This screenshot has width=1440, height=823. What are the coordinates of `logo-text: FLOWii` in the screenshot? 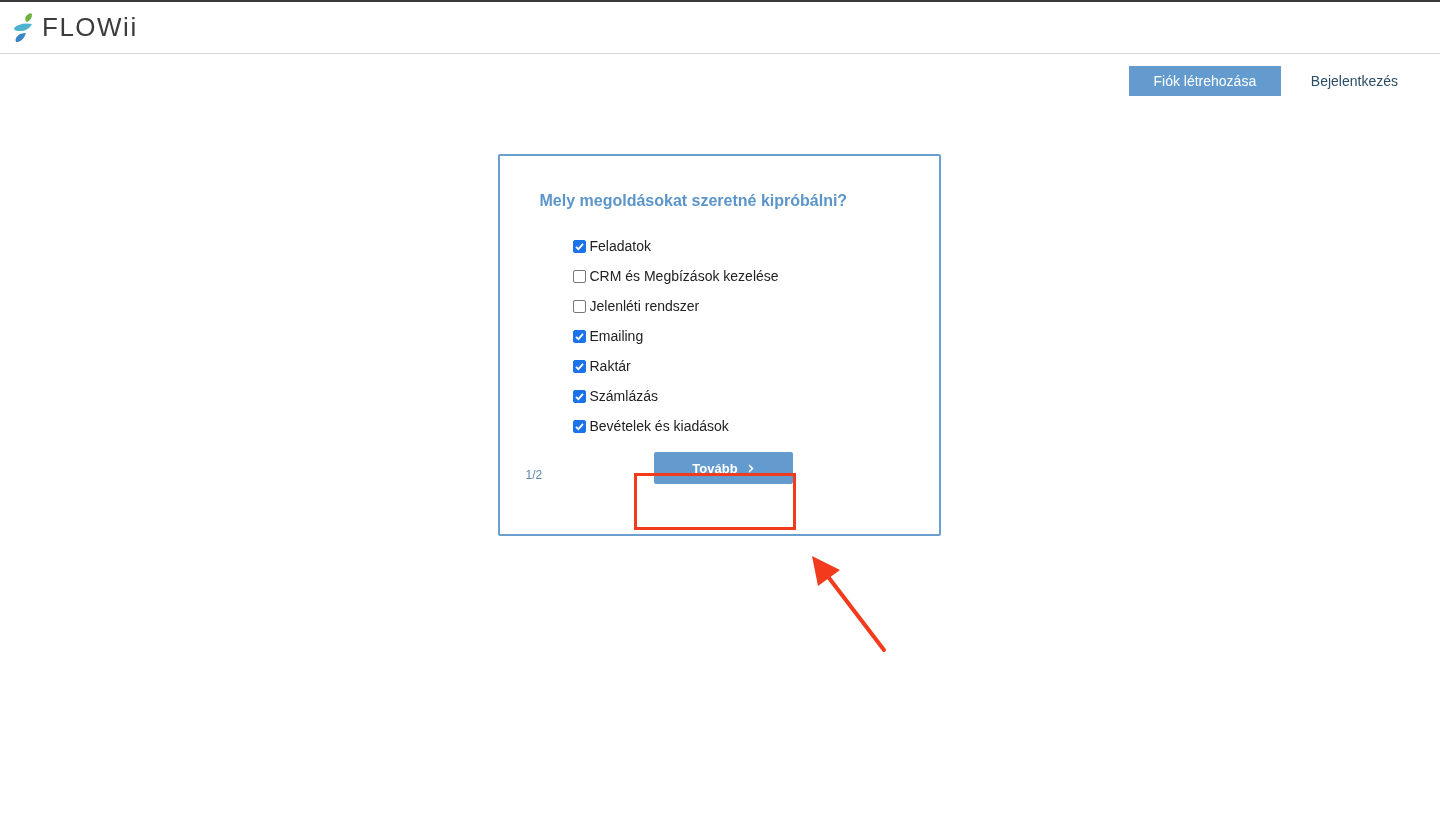 It's located at (90, 27).